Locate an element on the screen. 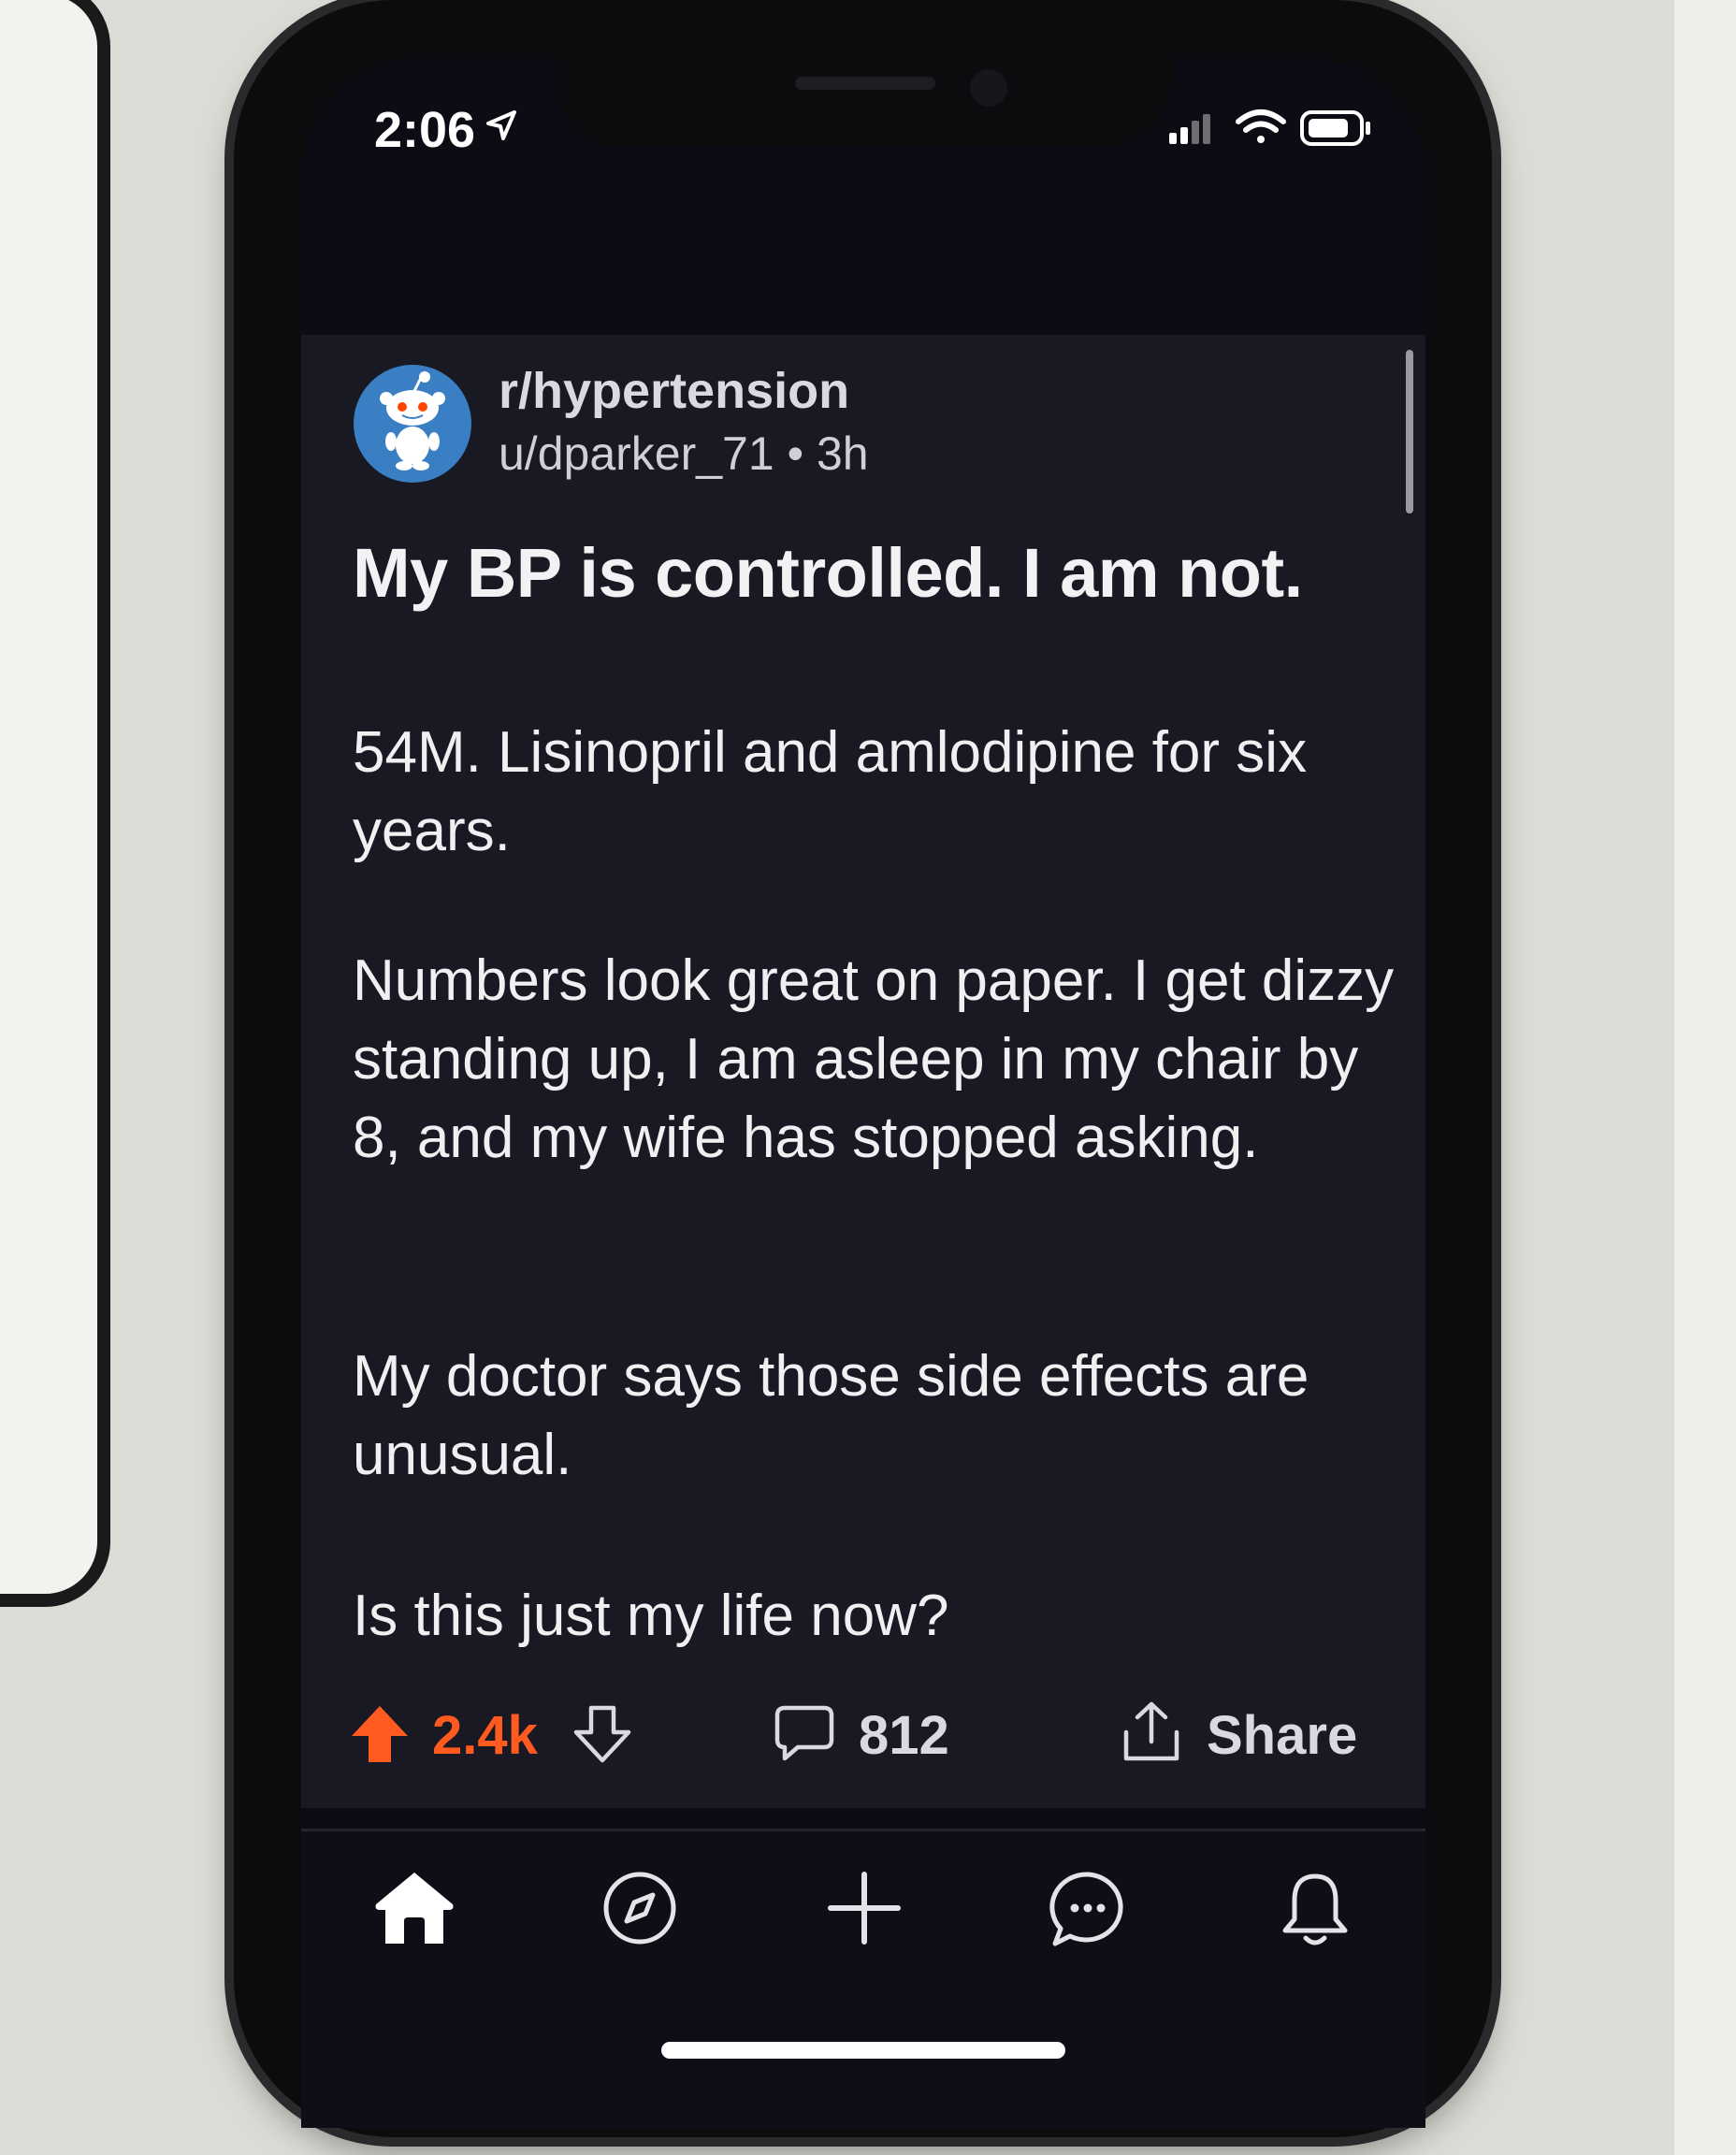  subreddit-avatar is located at coordinates (412, 424).